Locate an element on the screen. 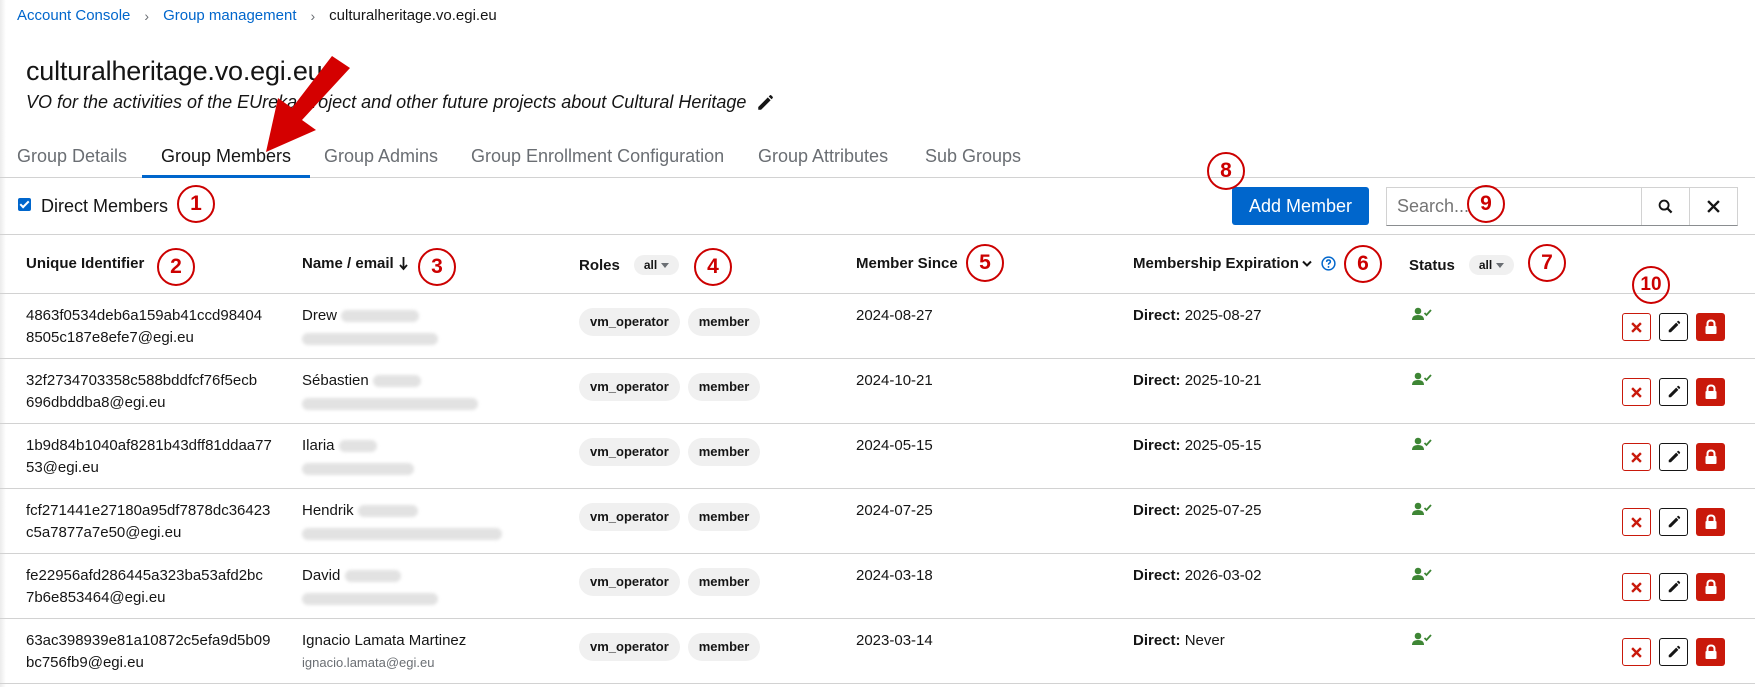 This screenshot has height=687, width=1755. pencil-icon is located at coordinates (765, 103).